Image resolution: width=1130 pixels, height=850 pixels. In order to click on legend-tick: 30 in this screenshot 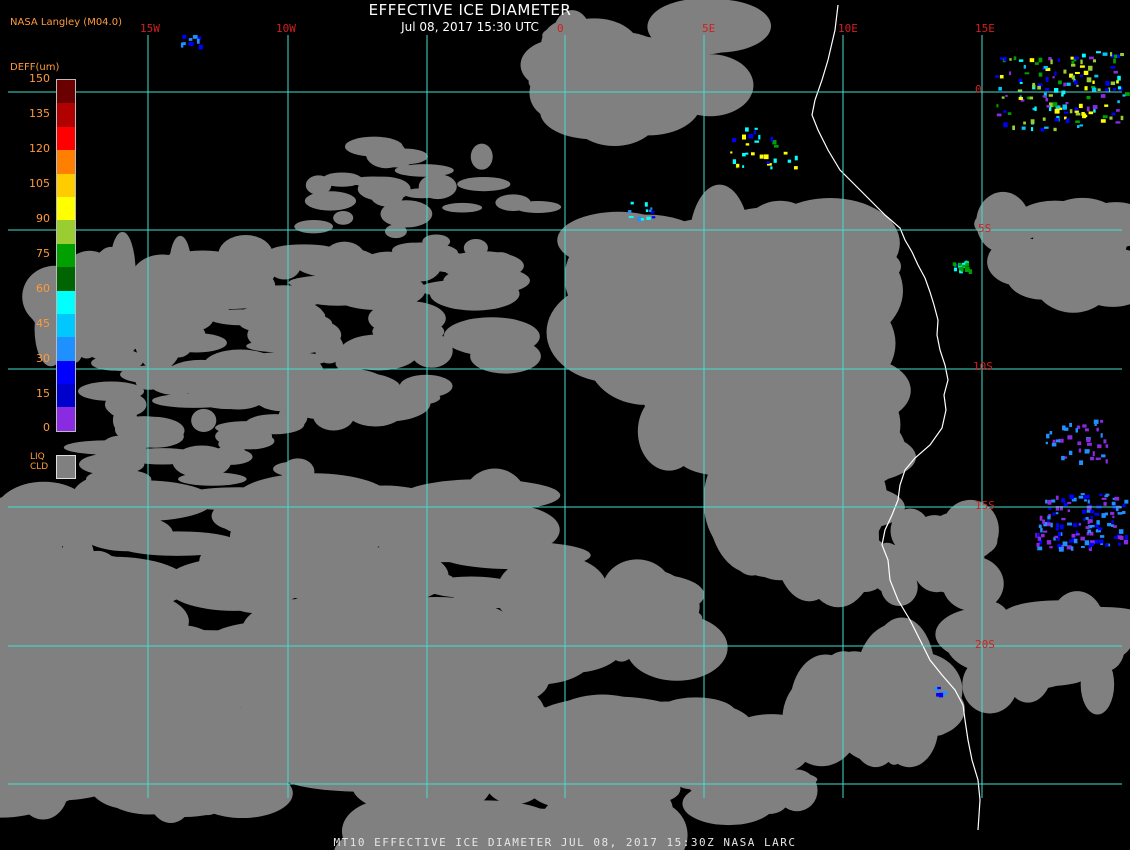, I will do `click(43, 358)`.